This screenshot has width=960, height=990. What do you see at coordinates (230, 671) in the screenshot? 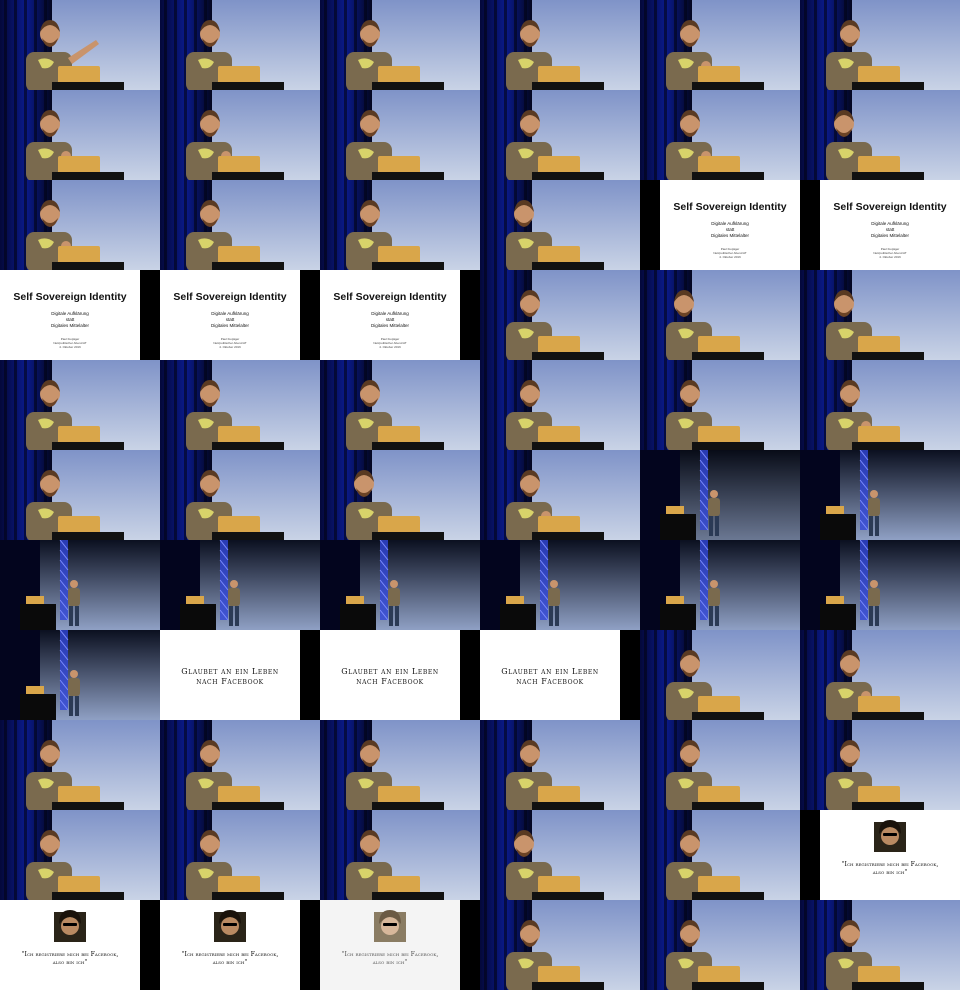
I see `slide-caption-line: Glaubet an ein Leben` at bounding box center [230, 671].